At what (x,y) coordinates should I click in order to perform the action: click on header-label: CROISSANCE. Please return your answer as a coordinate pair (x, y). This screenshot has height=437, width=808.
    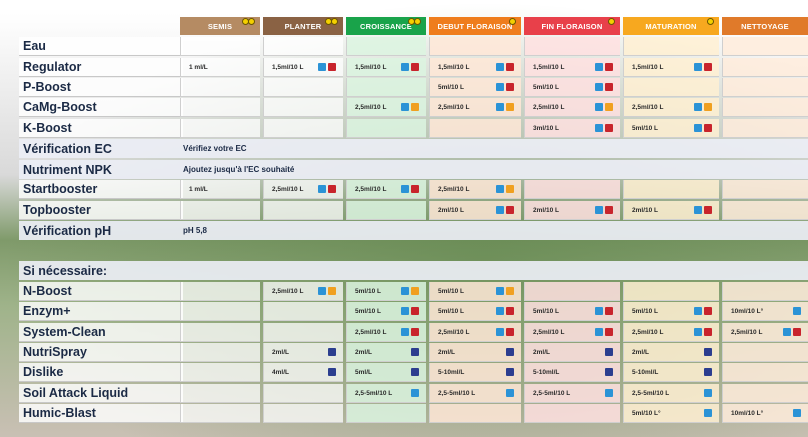
    Looking at the image, I should click on (385, 26).